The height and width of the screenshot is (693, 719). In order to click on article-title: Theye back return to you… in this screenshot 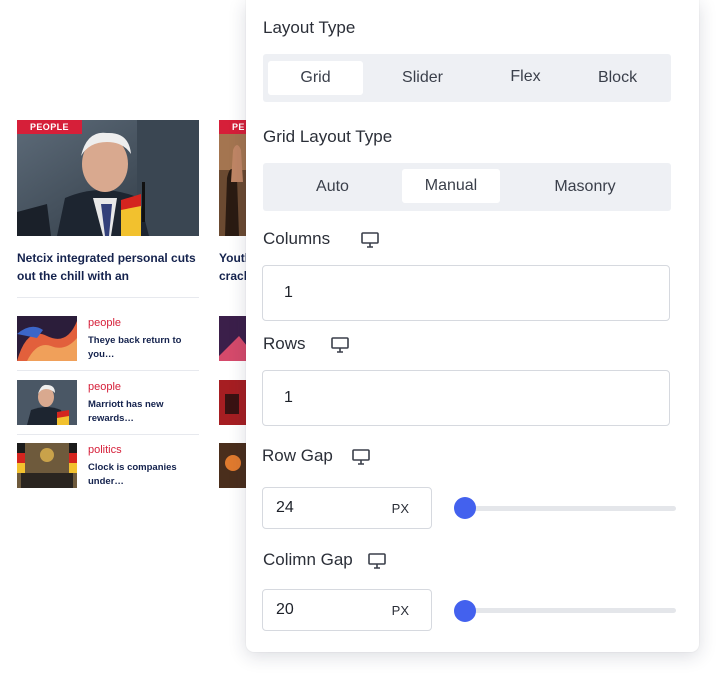, I will do `click(143, 348)`.